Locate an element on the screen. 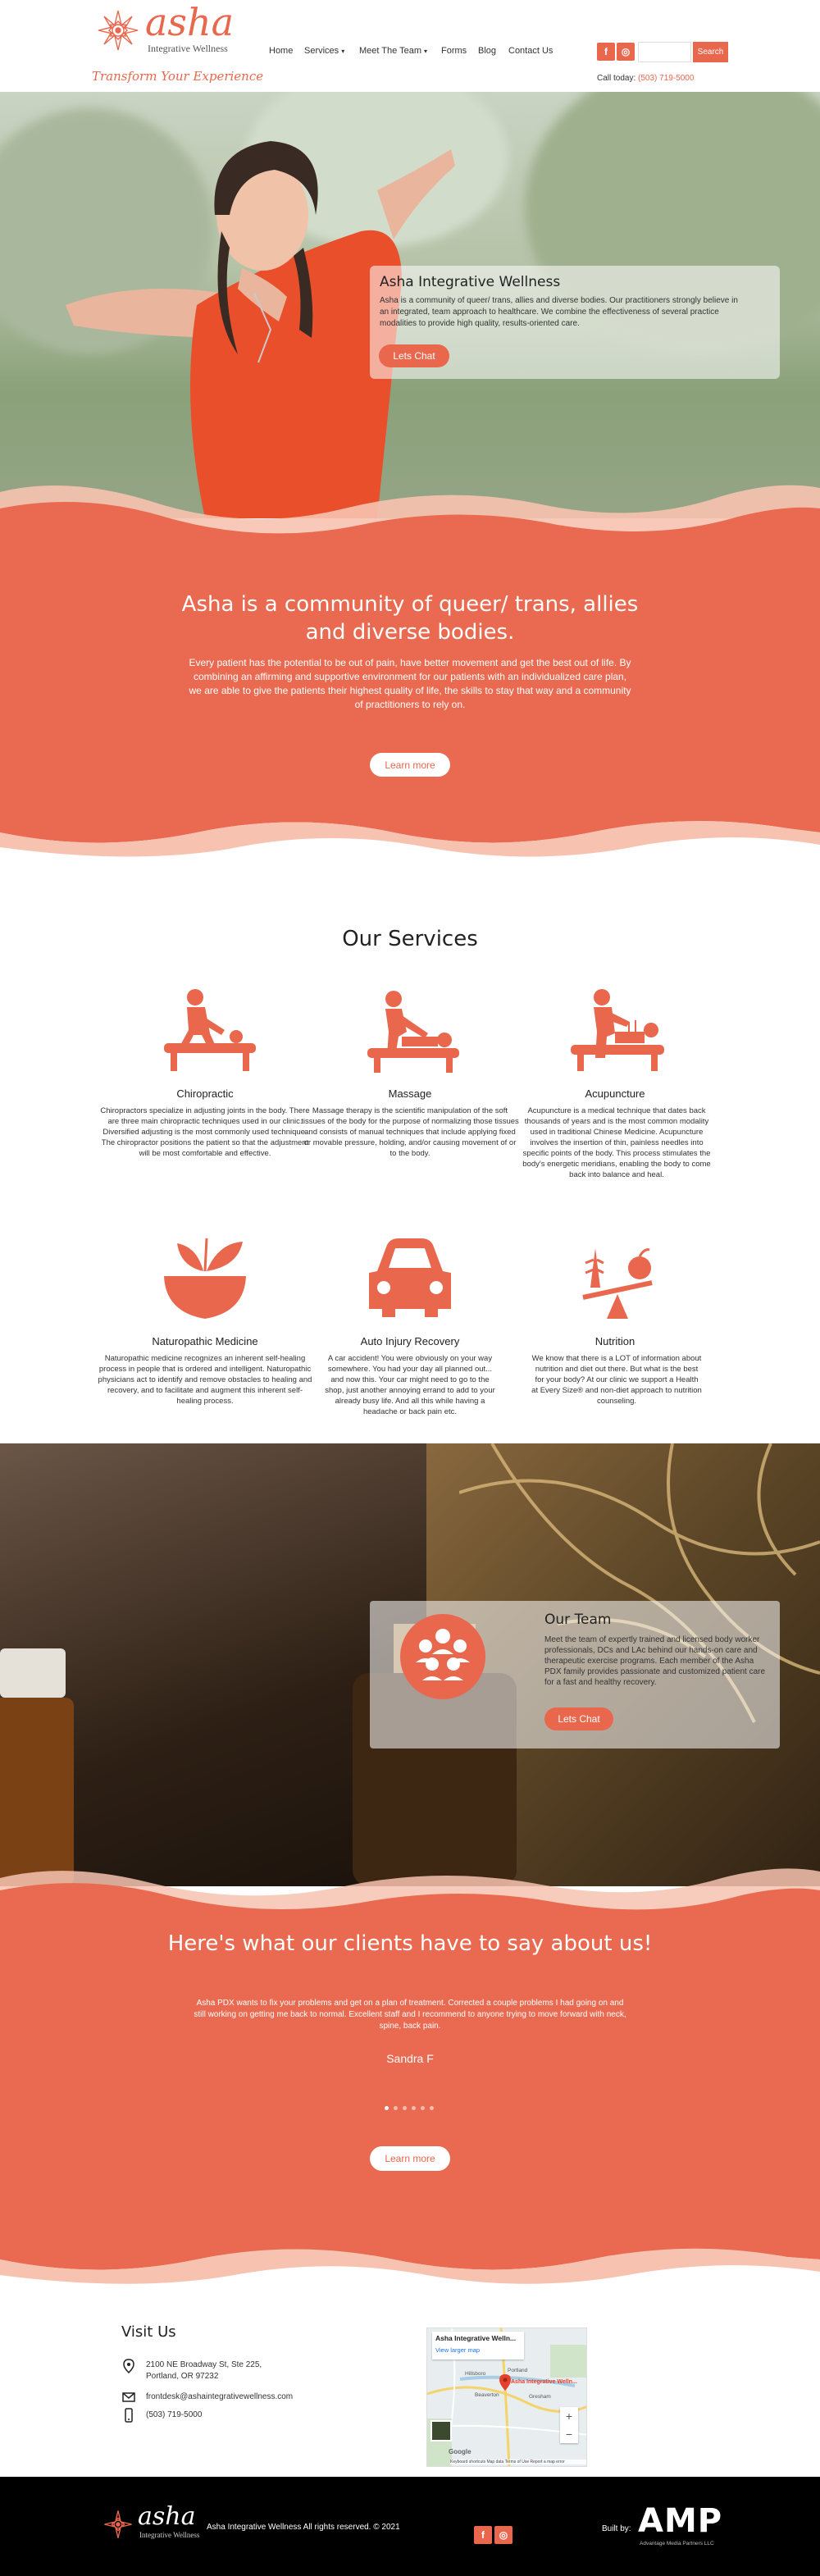 The image size is (820, 2576). amp-subtitle: Advantage Media Partners LLC is located at coordinates (677, 2543).